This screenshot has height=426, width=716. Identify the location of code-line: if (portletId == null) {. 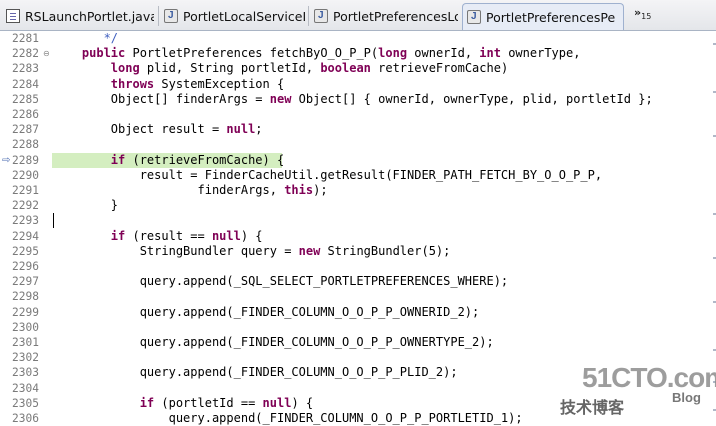
(183, 403).